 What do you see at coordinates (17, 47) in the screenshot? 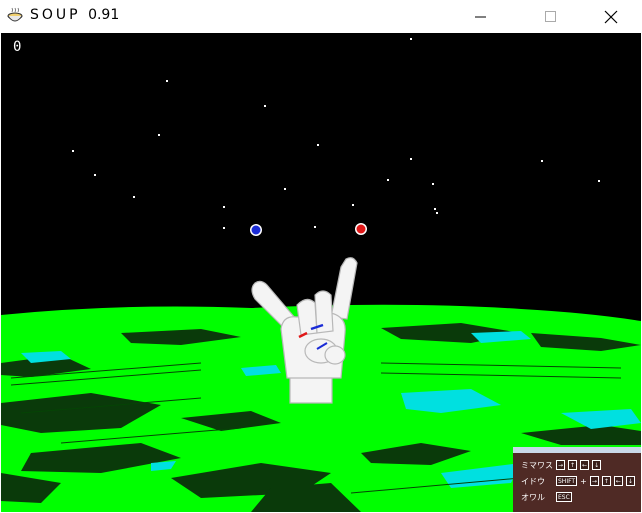
I see `score-counter: 0` at bounding box center [17, 47].